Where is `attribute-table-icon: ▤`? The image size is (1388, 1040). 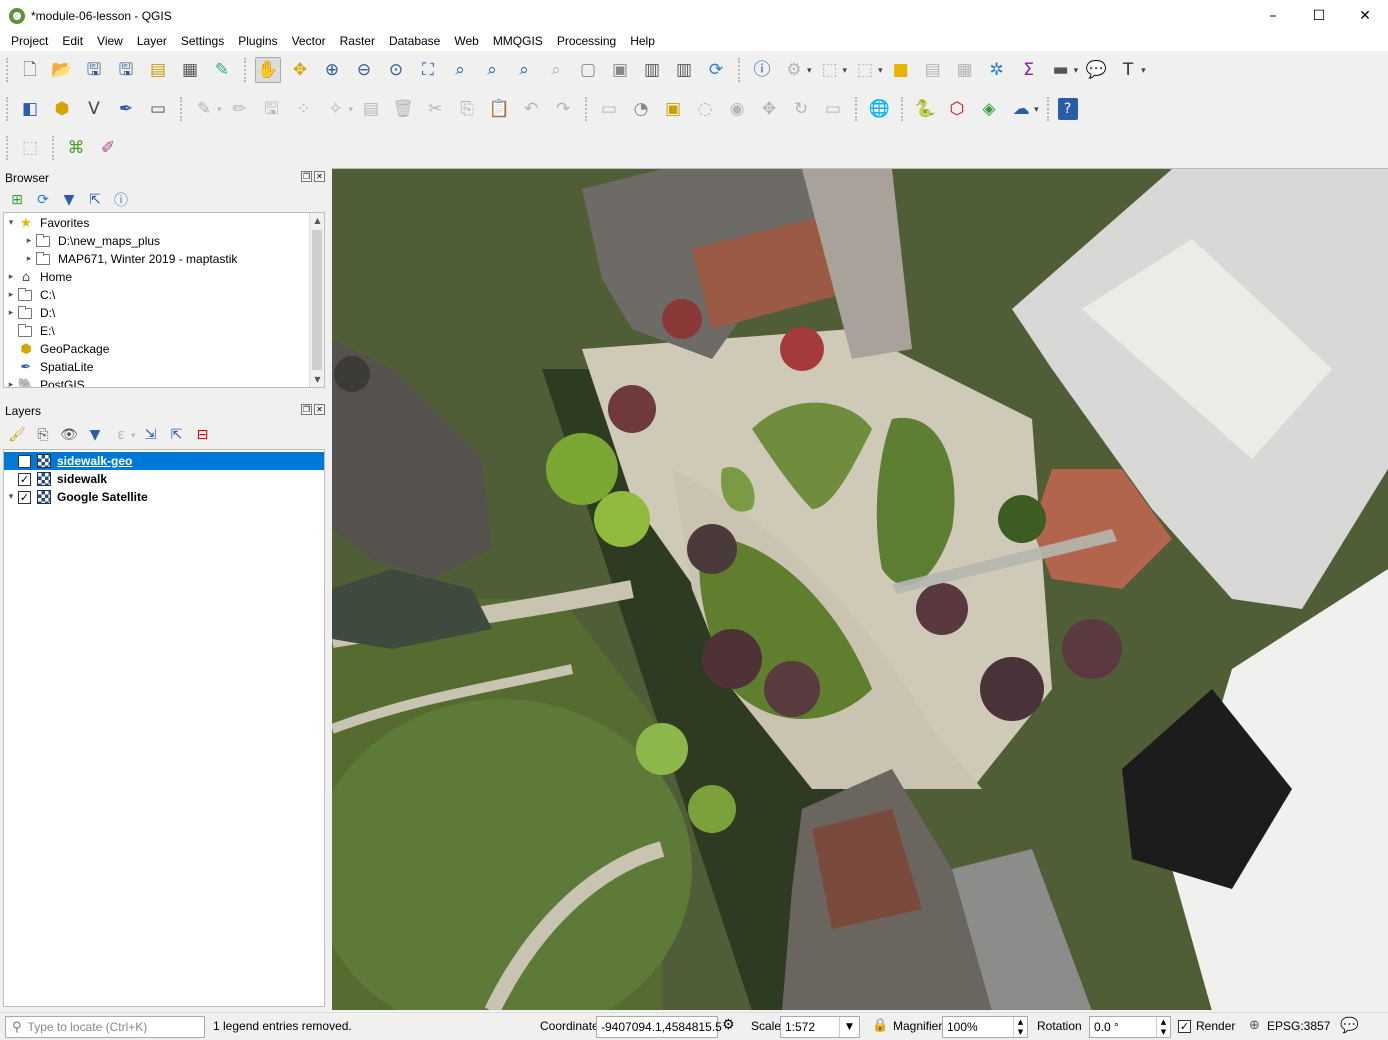
attribute-table-icon: ▤ is located at coordinates (933, 70).